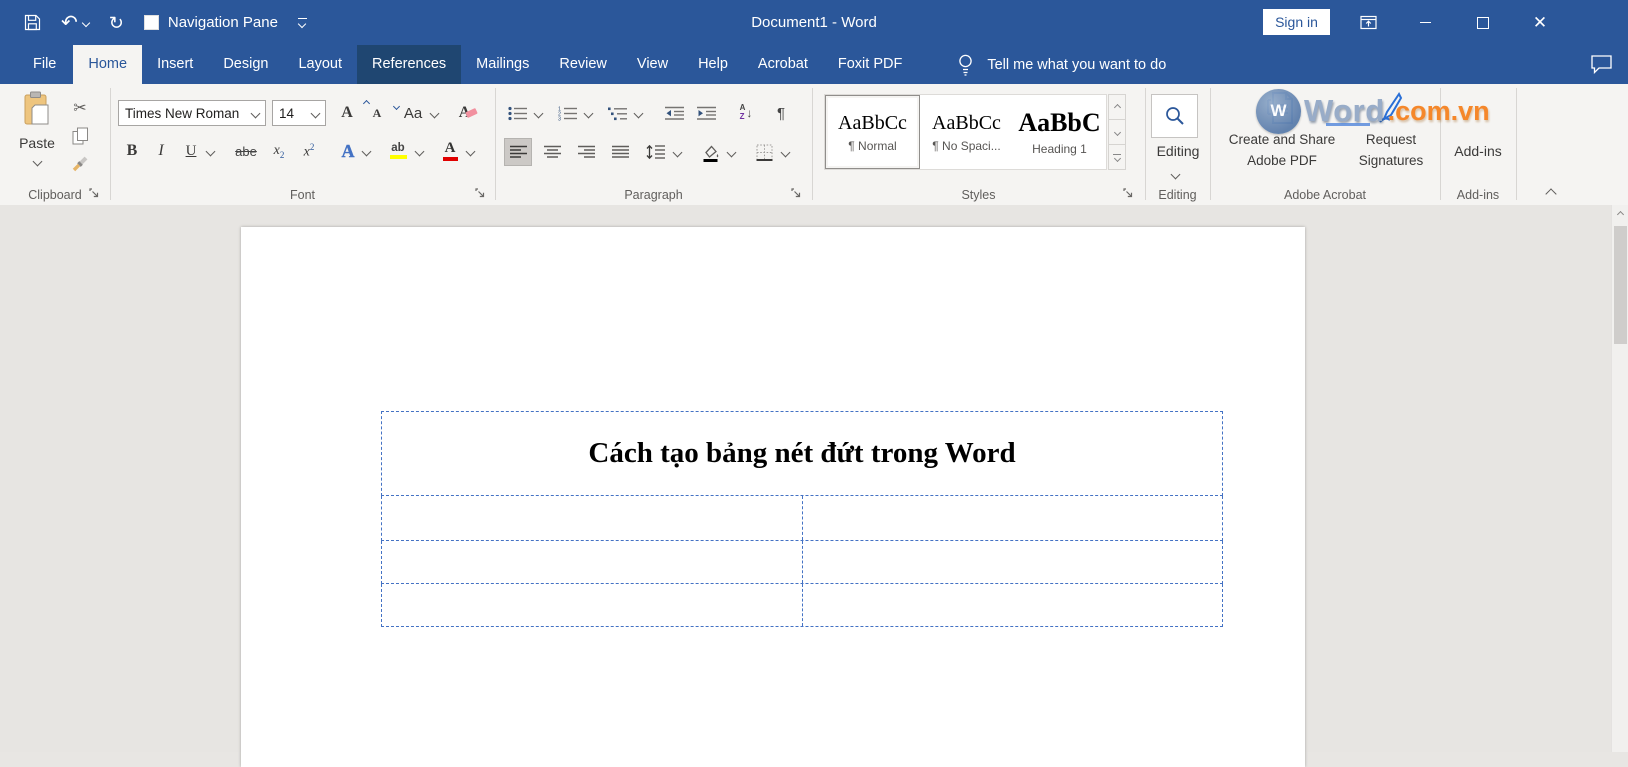 This screenshot has width=1628, height=767. I want to click on clear-formatting-button: A, so click(468, 113).